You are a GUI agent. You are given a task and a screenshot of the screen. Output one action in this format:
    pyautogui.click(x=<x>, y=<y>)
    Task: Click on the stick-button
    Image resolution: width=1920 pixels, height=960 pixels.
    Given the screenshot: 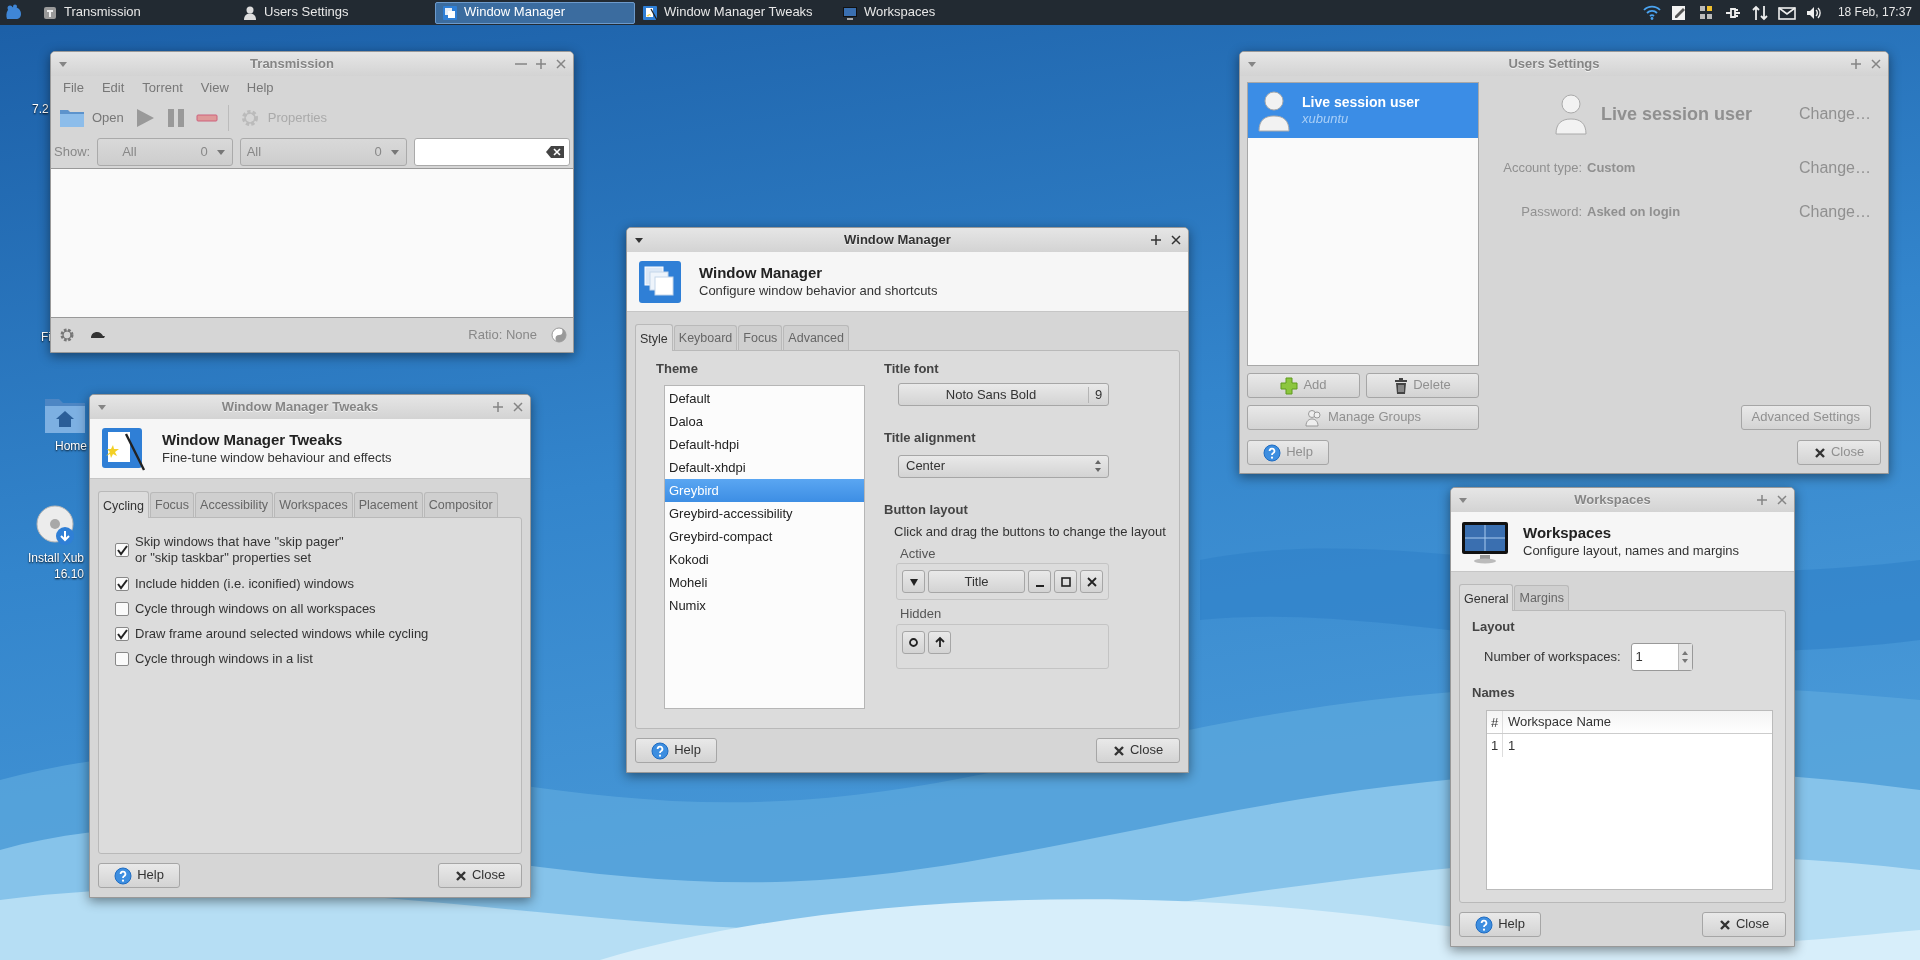 What is the action you would take?
    pyautogui.click(x=913, y=642)
    